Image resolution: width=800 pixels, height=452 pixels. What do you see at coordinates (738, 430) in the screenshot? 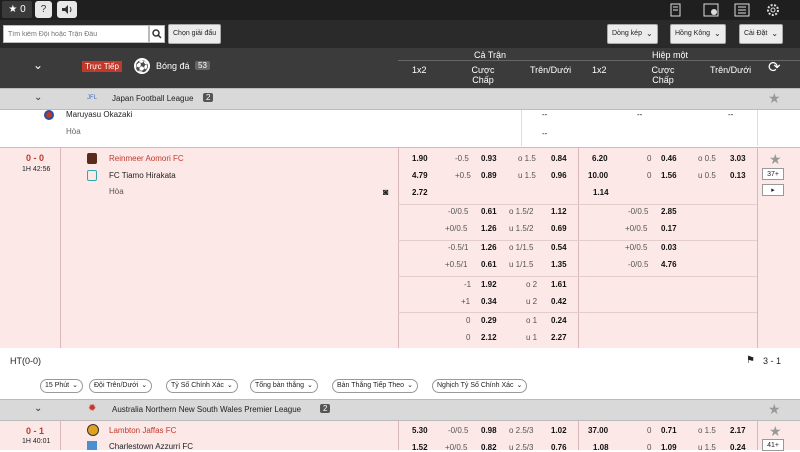
I see `odds-value: 2.17` at bounding box center [738, 430].